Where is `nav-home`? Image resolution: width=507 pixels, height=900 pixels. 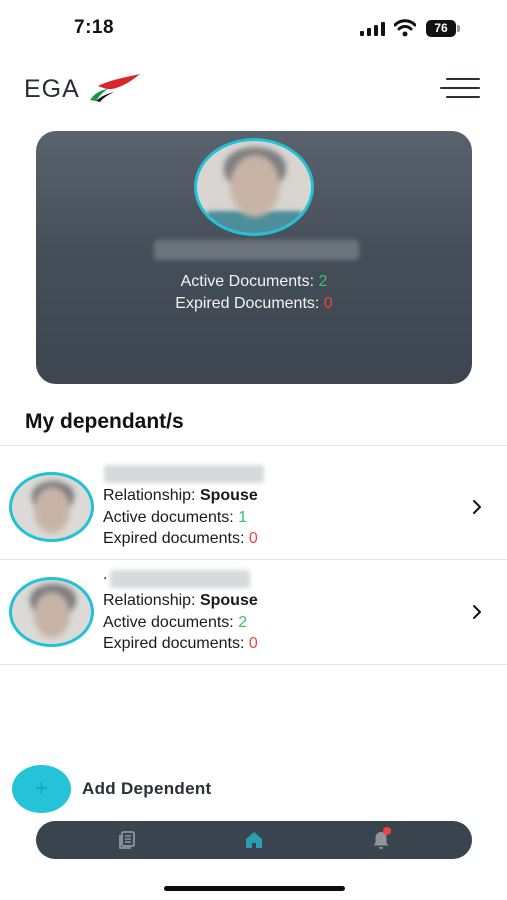 nav-home is located at coordinates (254, 840).